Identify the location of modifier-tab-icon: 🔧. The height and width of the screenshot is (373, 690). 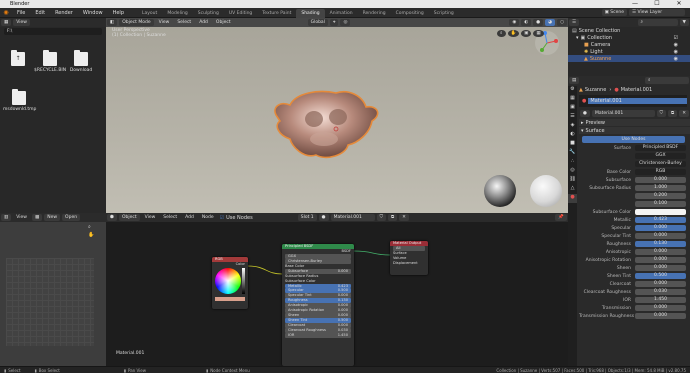
(572, 153).